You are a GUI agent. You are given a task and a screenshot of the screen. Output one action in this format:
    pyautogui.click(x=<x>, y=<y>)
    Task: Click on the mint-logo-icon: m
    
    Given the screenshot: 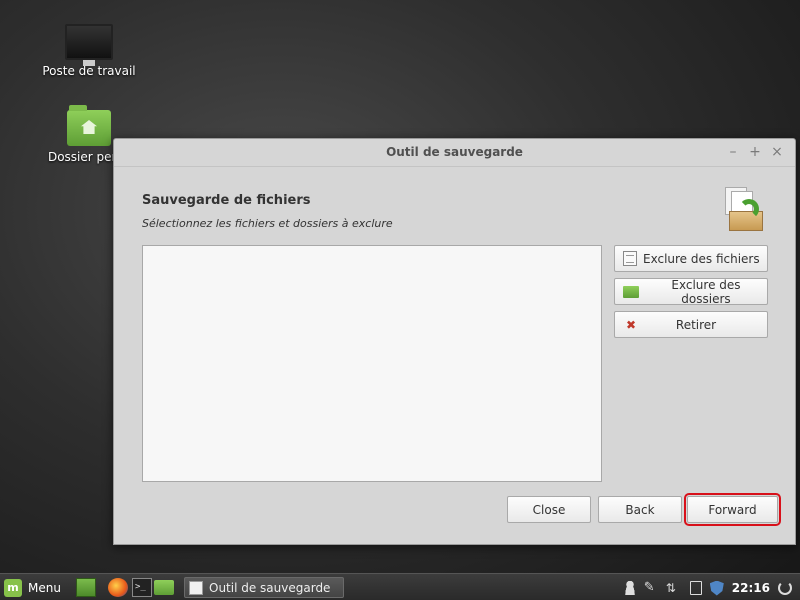 What is the action you would take?
    pyautogui.click(x=13, y=588)
    